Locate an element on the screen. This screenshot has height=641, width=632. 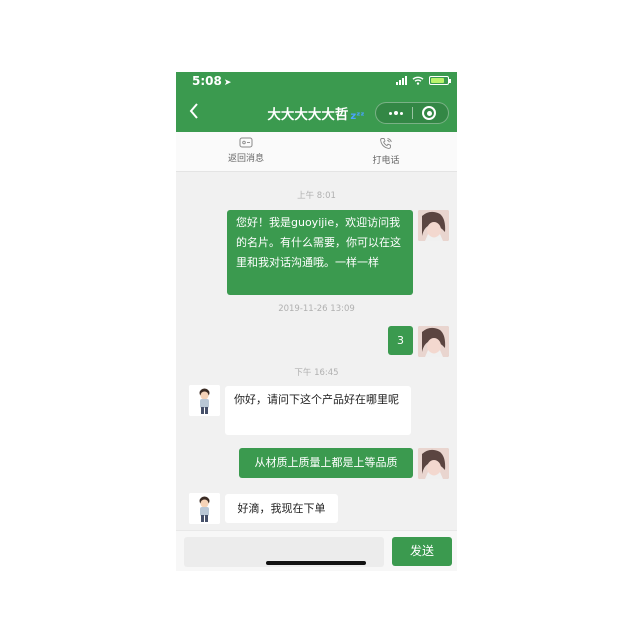
clock-text: 5:08 is located at coordinates (207, 81).